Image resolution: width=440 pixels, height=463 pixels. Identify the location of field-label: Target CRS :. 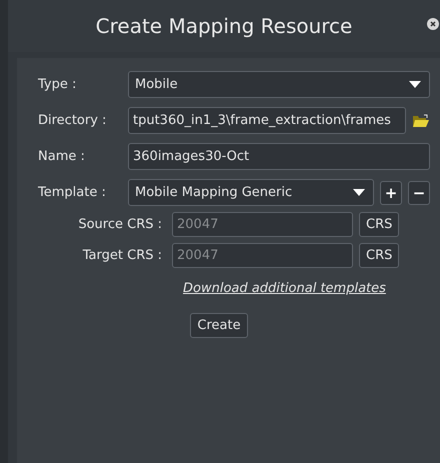
(122, 255).